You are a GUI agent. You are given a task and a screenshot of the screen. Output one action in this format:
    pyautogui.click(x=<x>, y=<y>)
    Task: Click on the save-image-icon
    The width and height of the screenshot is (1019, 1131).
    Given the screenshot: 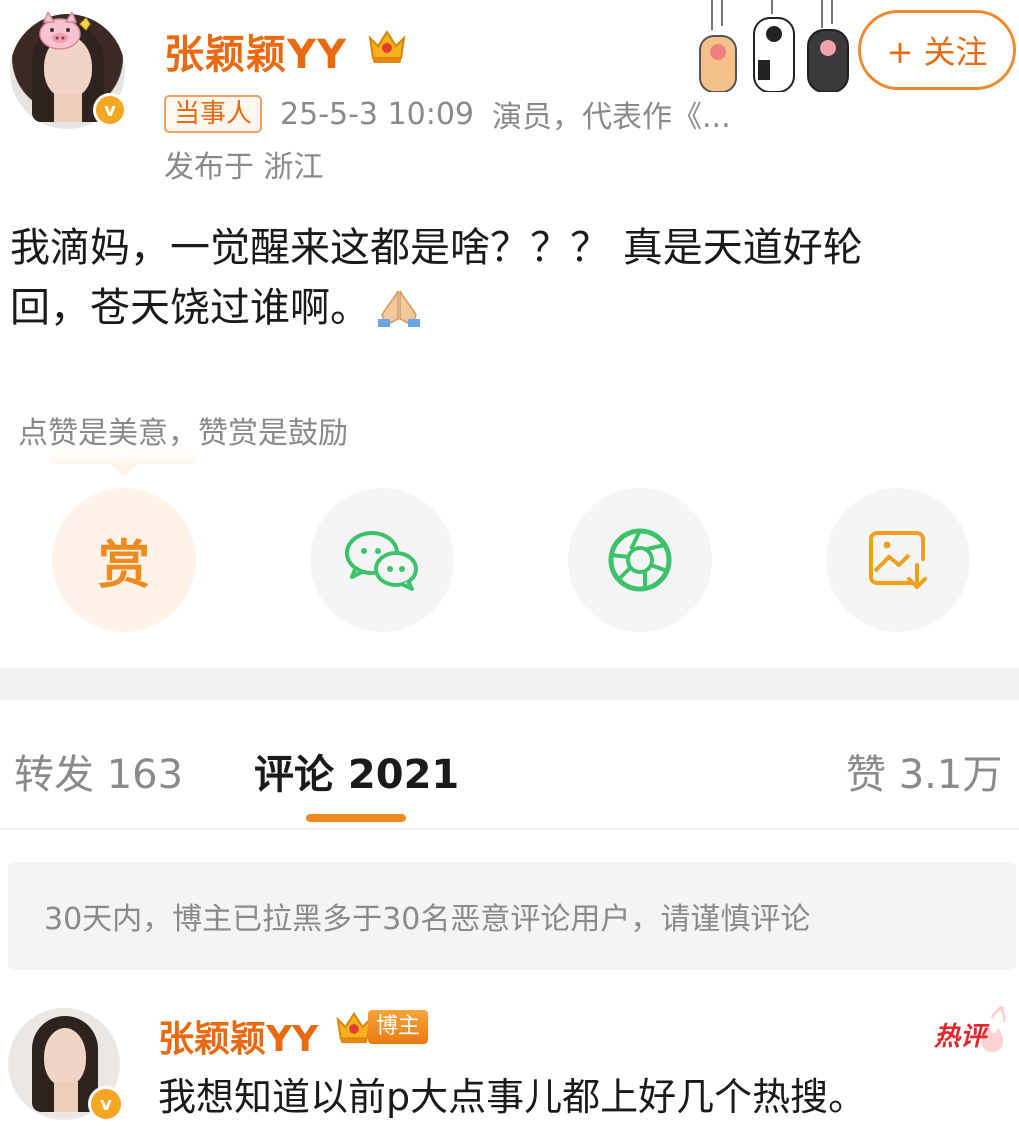 What is the action you would take?
    pyautogui.click(x=898, y=560)
    